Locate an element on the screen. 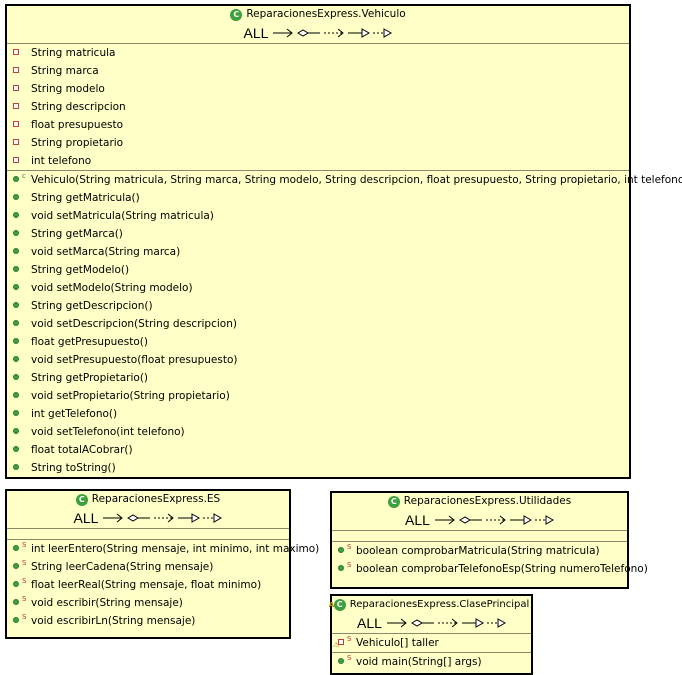  class-header: C ReparacionesExpress.Utilidades ALL is located at coordinates (479, 511).